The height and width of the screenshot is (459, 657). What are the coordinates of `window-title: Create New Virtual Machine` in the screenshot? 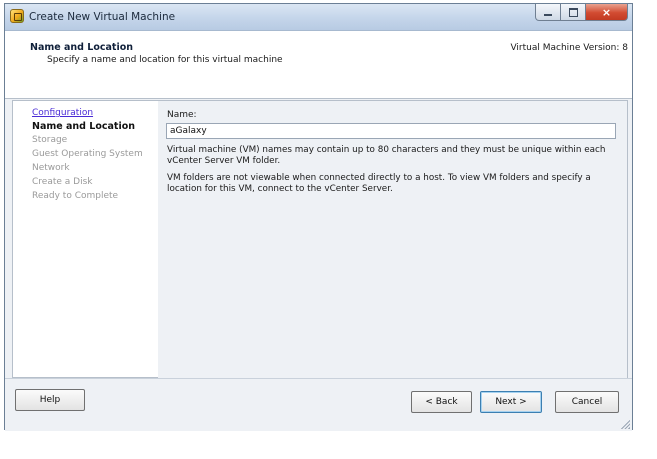 It's located at (102, 17).